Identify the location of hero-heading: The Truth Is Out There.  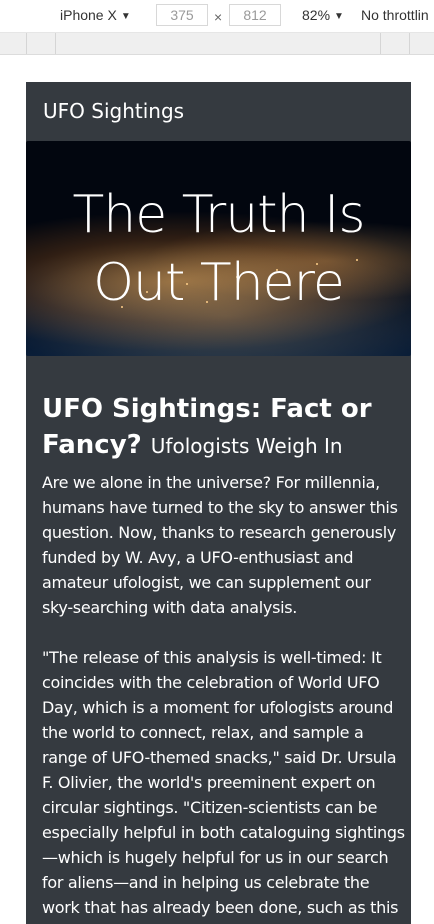
(218, 249).